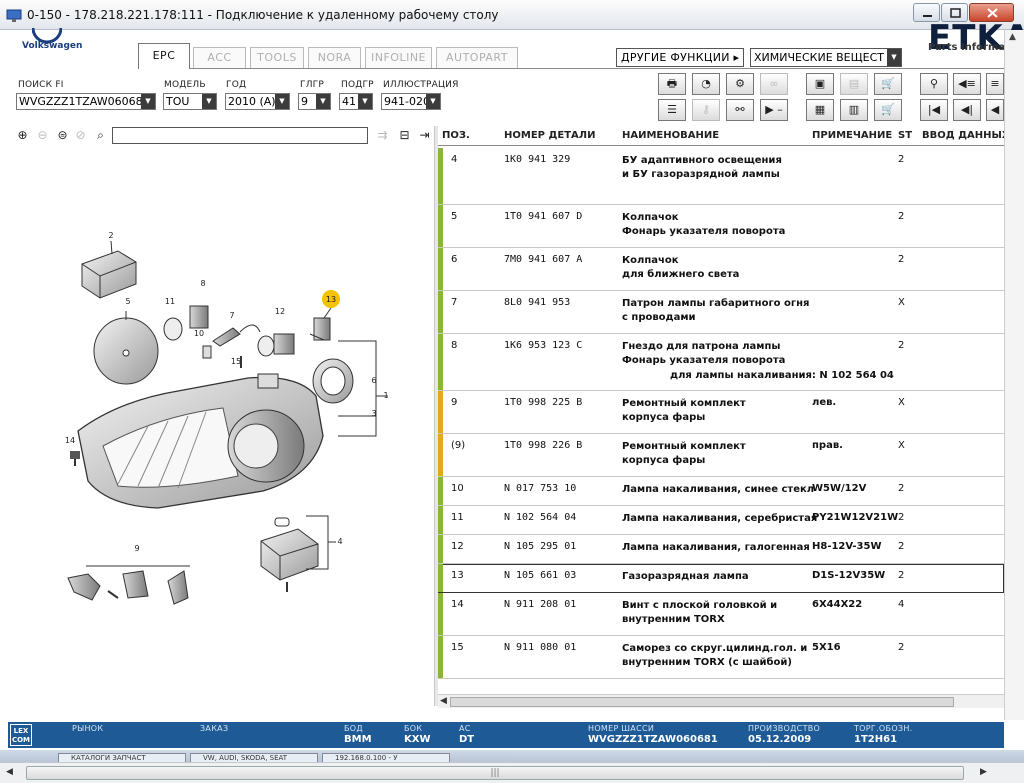 The image size is (1024, 783). Describe the element at coordinates (373, 413) in the screenshot. I see `callout-3: 3` at that location.